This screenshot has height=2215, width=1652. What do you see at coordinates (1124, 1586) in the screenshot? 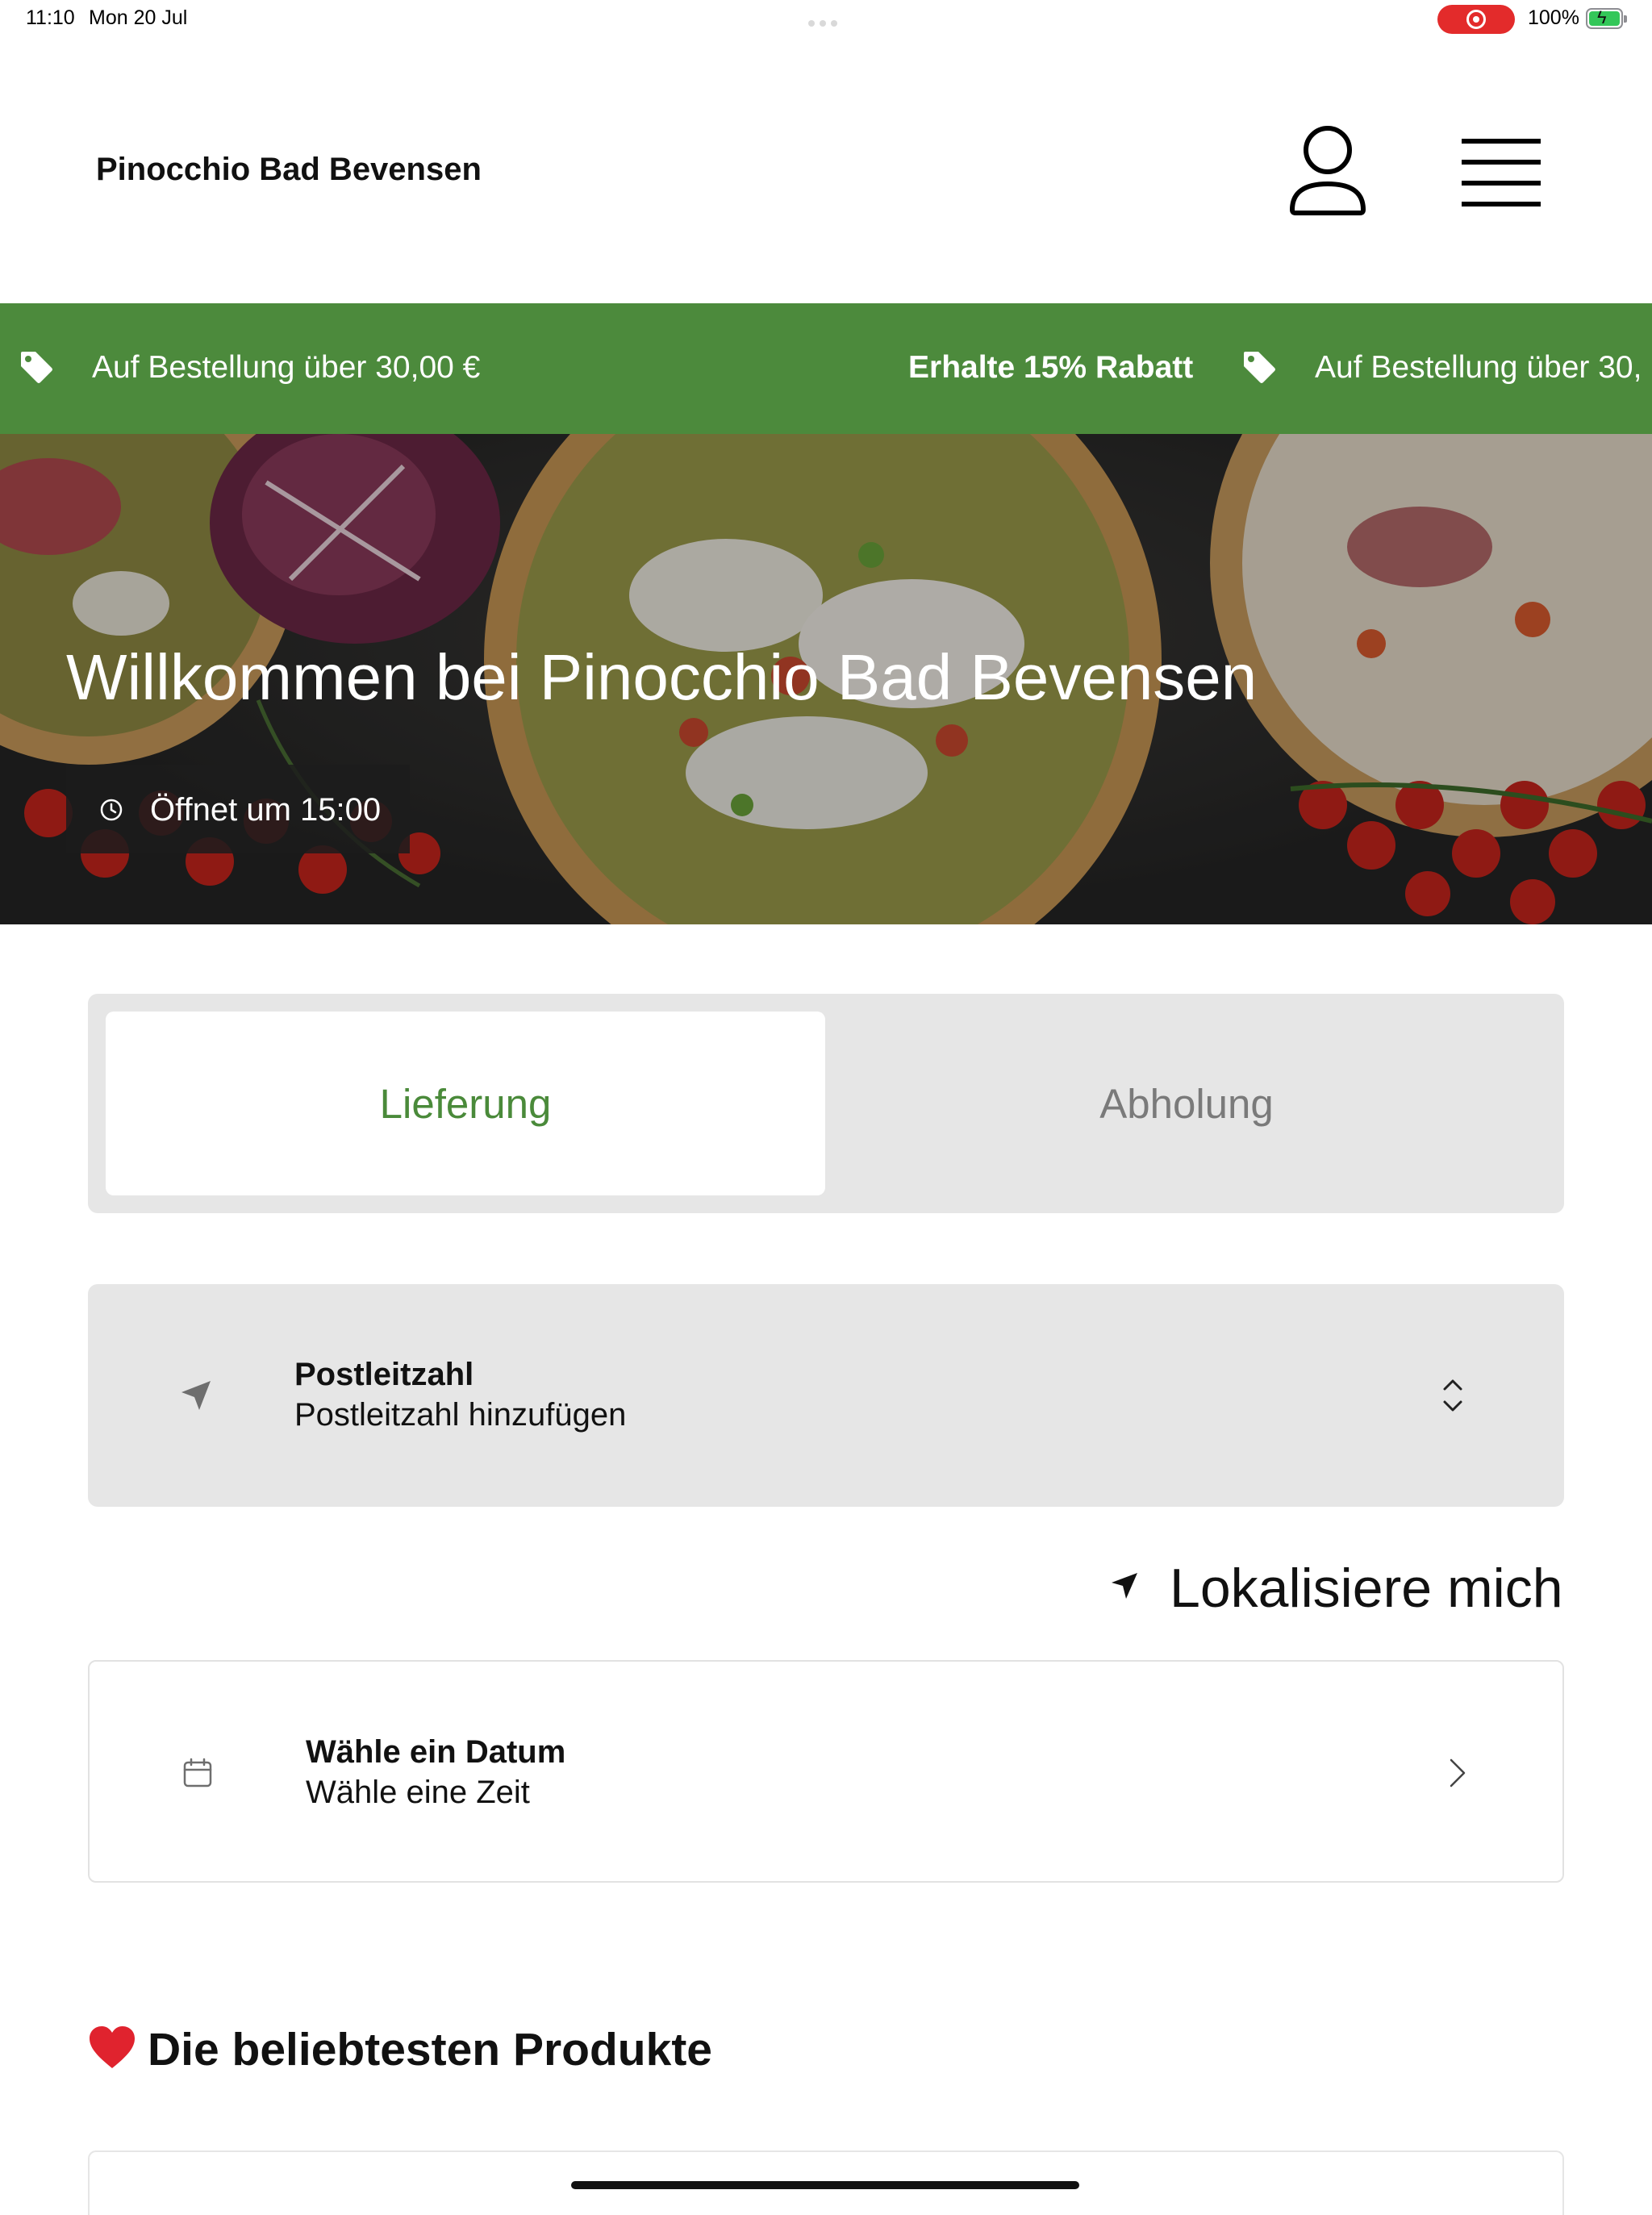
I see `location-arrow-icon` at bounding box center [1124, 1586].